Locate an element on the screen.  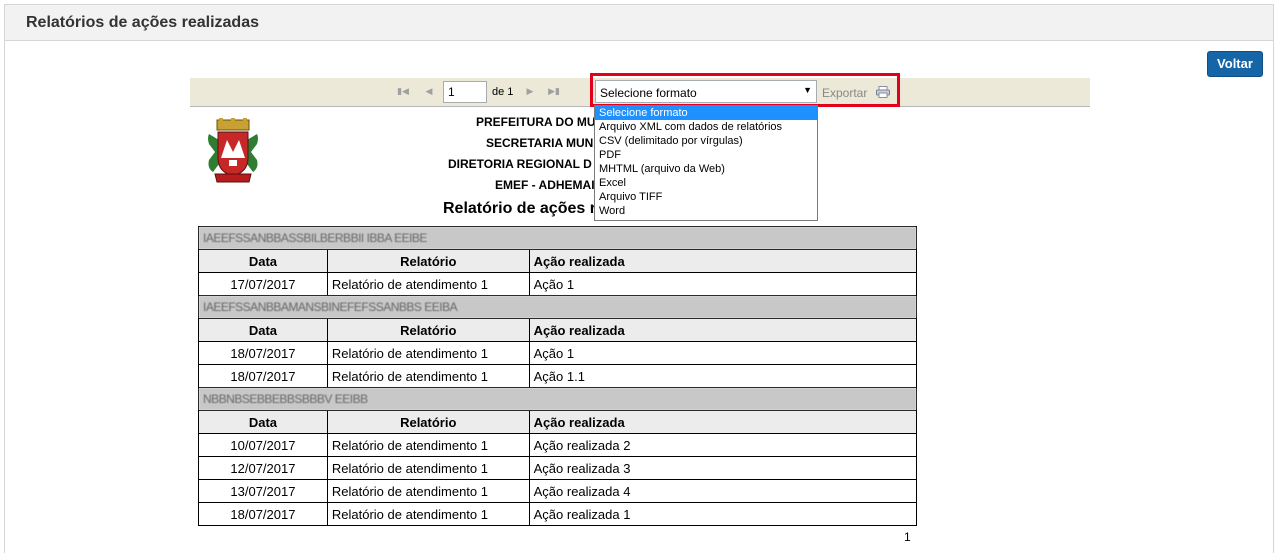
table-cell: 13/07/2017 is located at coordinates (263, 491).